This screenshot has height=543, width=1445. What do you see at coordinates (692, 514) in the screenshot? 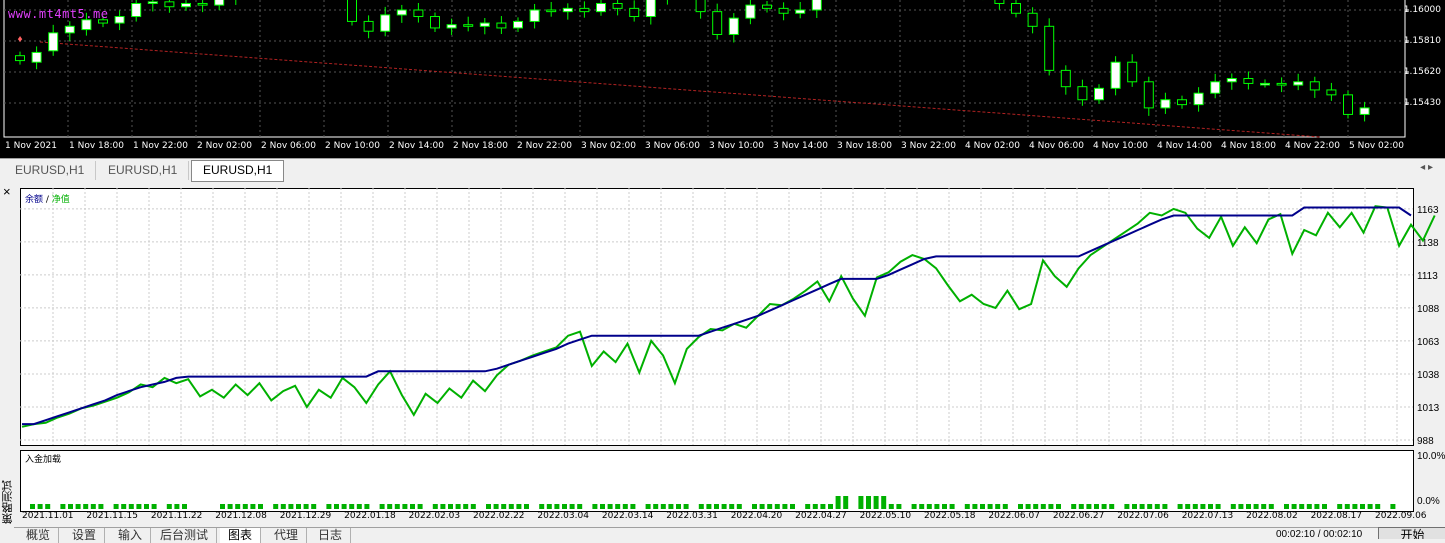
I see `x-tick-label: 2022.03.31` at bounding box center [692, 514].